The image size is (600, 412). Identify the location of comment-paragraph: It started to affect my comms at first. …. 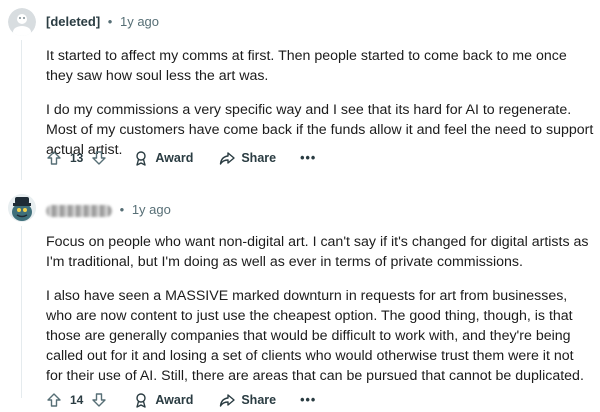
(306, 66).